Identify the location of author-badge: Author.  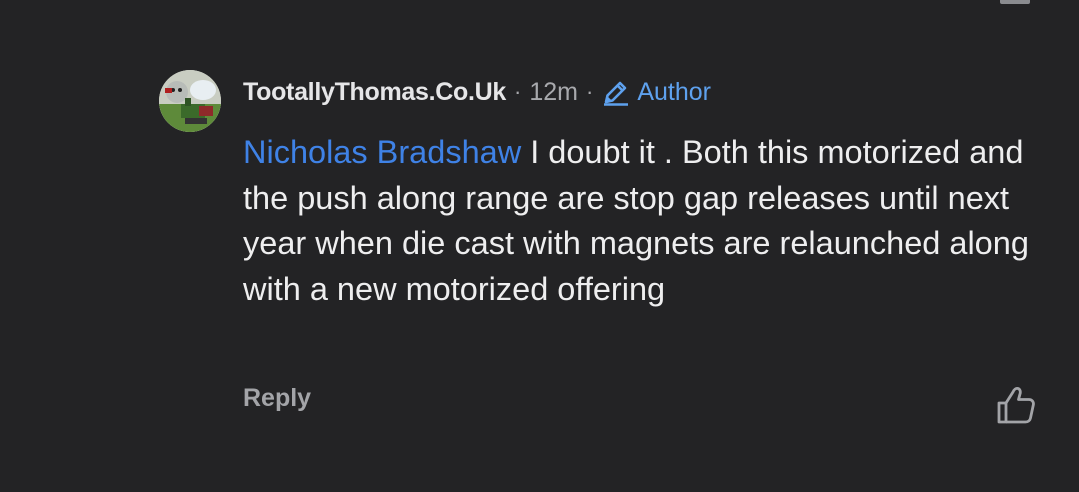
(656, 92).